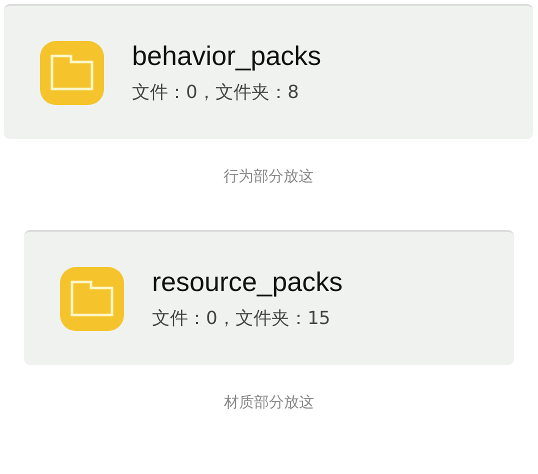 This screenshot has width=538, height=474. What do you see at coordinates (242, 318) in the screenshot?
I see `folder-summary: 文件：0，文件夹：15` at bounding box center [242, 318].